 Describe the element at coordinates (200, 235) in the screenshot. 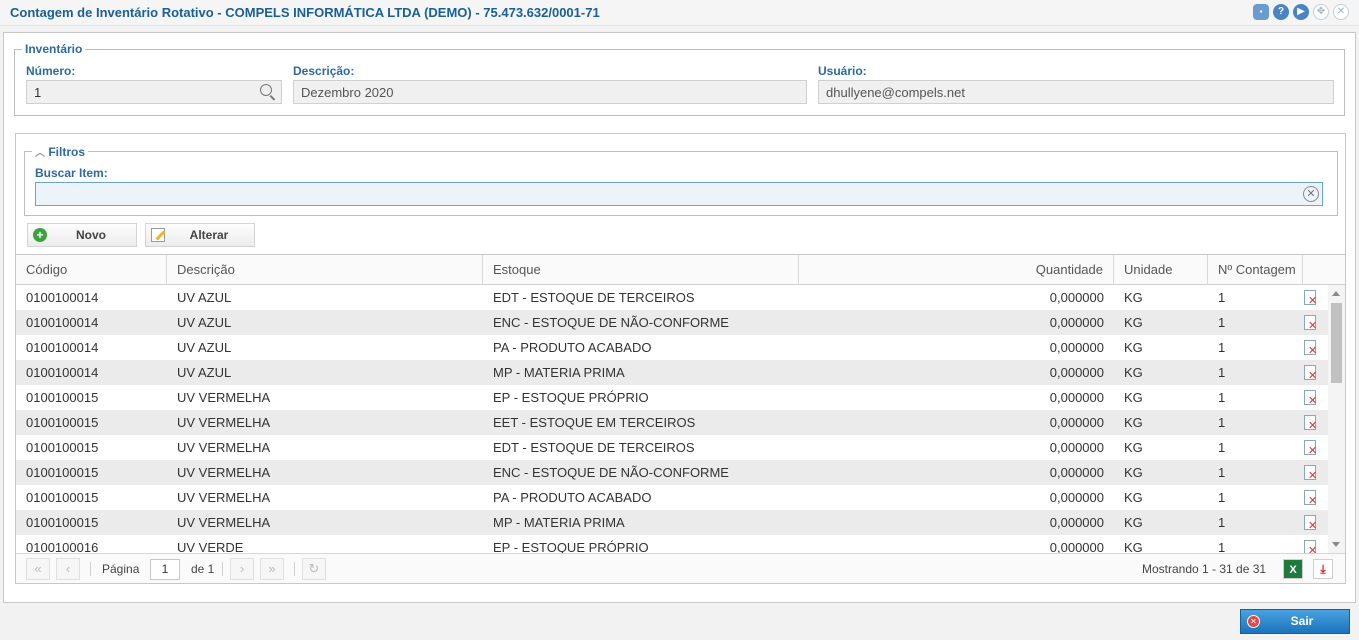

I see `alterar-button: Alterar` at that location.